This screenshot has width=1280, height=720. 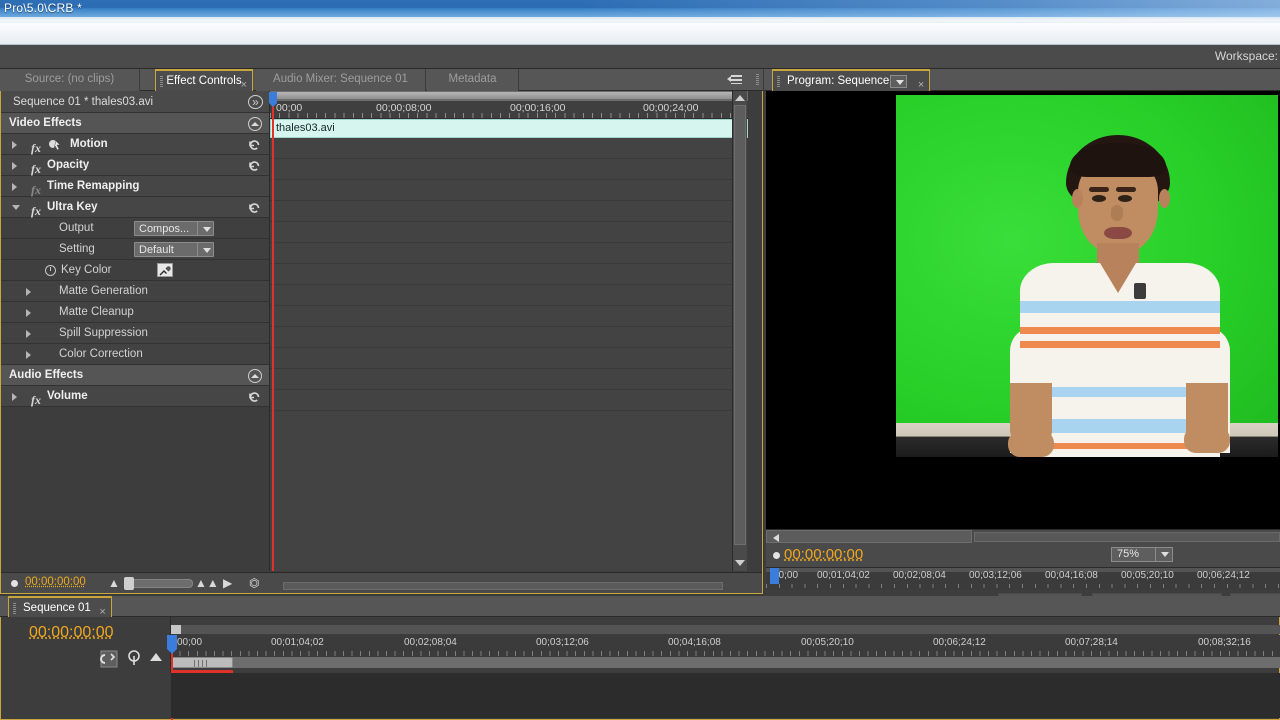 What do you see at coordinates (135, 270) in the screenshot?
I see `property-row-key-color: Key Color` at bounding box center [135, 270].